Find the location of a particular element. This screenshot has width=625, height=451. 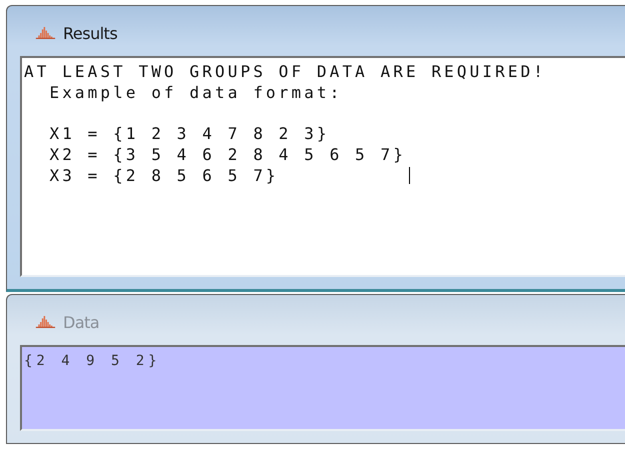

text-line: X3 = {2 8 5 6 5 7} is located at coordinates (163, 176).